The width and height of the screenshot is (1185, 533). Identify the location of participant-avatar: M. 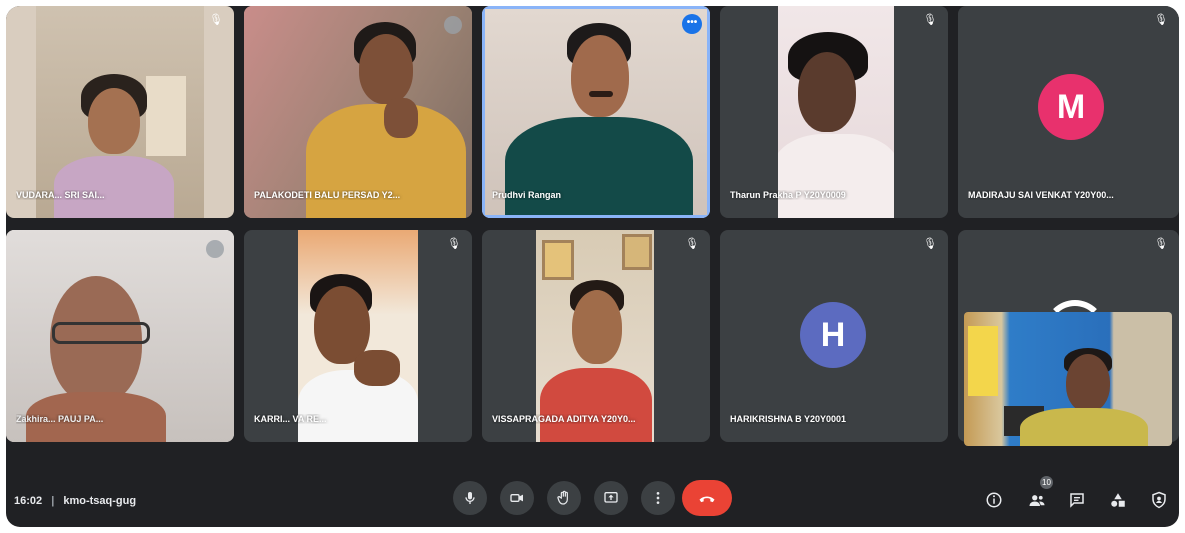
(1071, 107).